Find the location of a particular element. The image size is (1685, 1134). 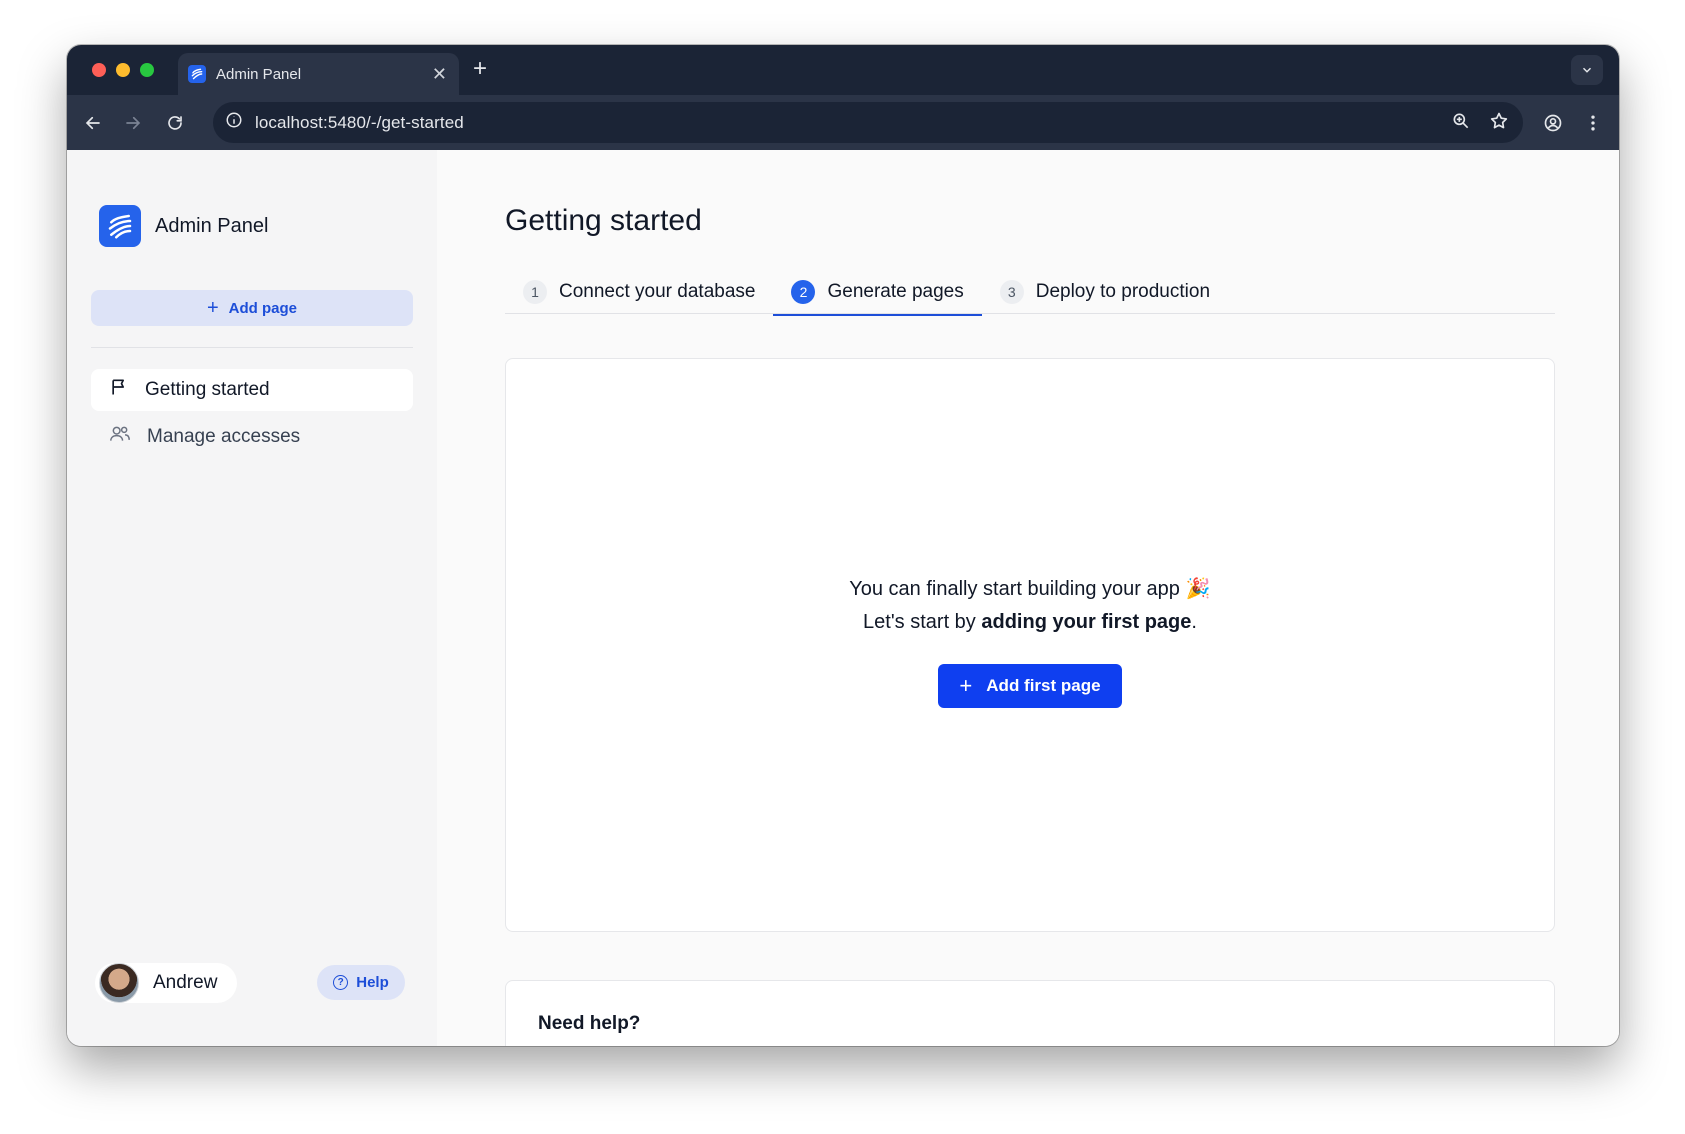

user-name: Andrew is located at coordinates (185, 982).